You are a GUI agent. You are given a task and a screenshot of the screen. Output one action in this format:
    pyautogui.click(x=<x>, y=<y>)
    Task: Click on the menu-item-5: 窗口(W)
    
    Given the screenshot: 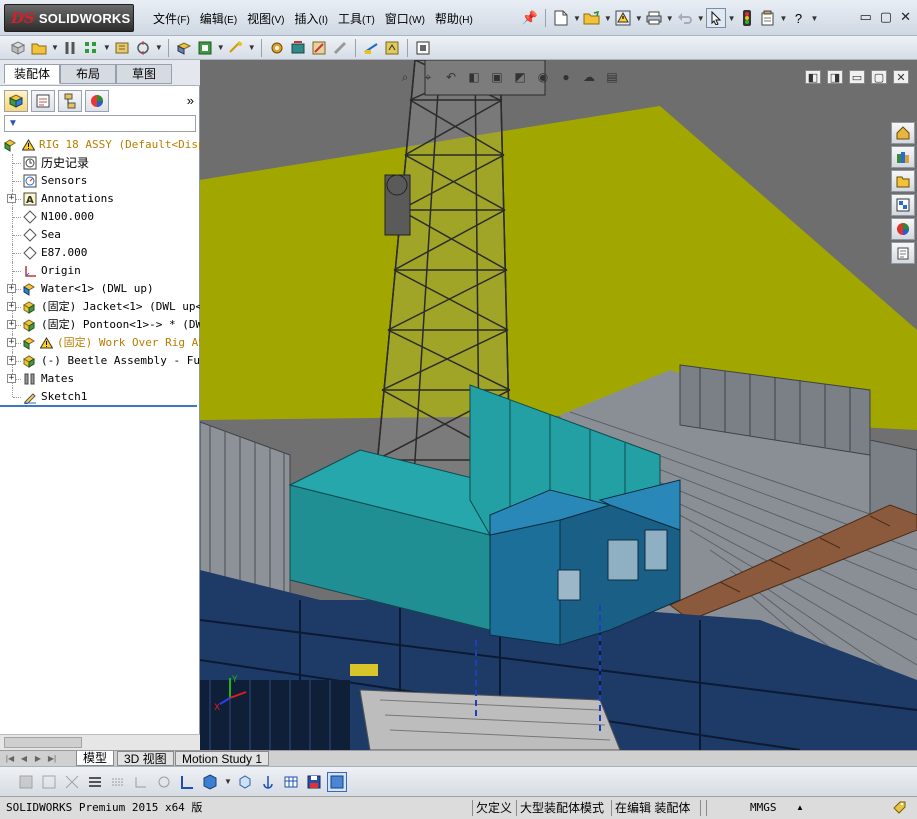 What is the action you would take?
    pyautogui.click(x=405, y=19)
    